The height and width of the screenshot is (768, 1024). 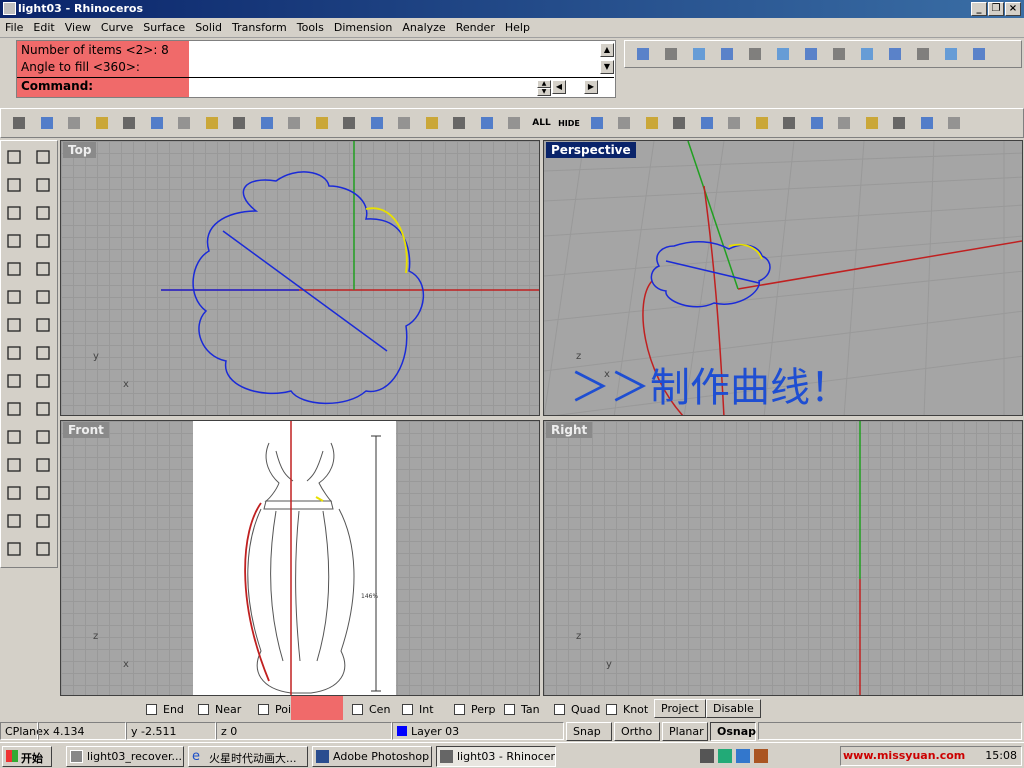 I want to click on cplane-icon, so click(x=514, y=123).